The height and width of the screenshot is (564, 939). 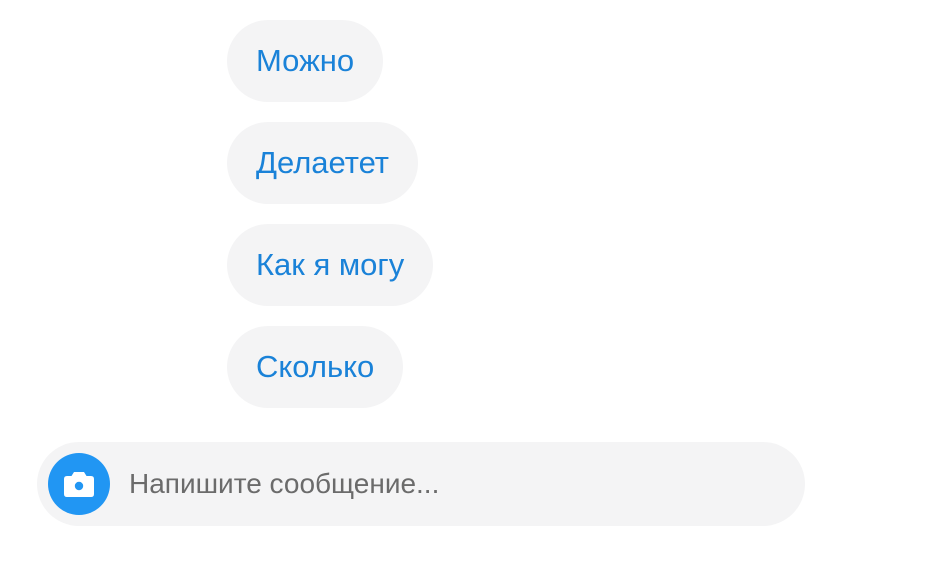 I want to click on camera-icon, so click(x=79, y=484).